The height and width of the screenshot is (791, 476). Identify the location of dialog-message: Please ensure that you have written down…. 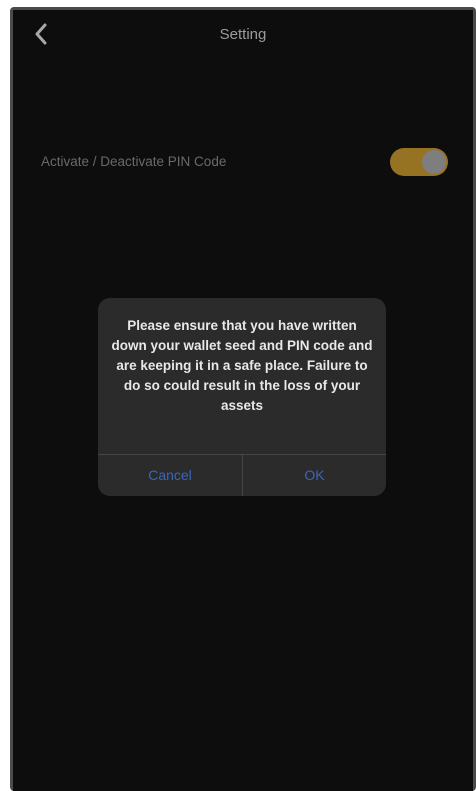
(242, 365).